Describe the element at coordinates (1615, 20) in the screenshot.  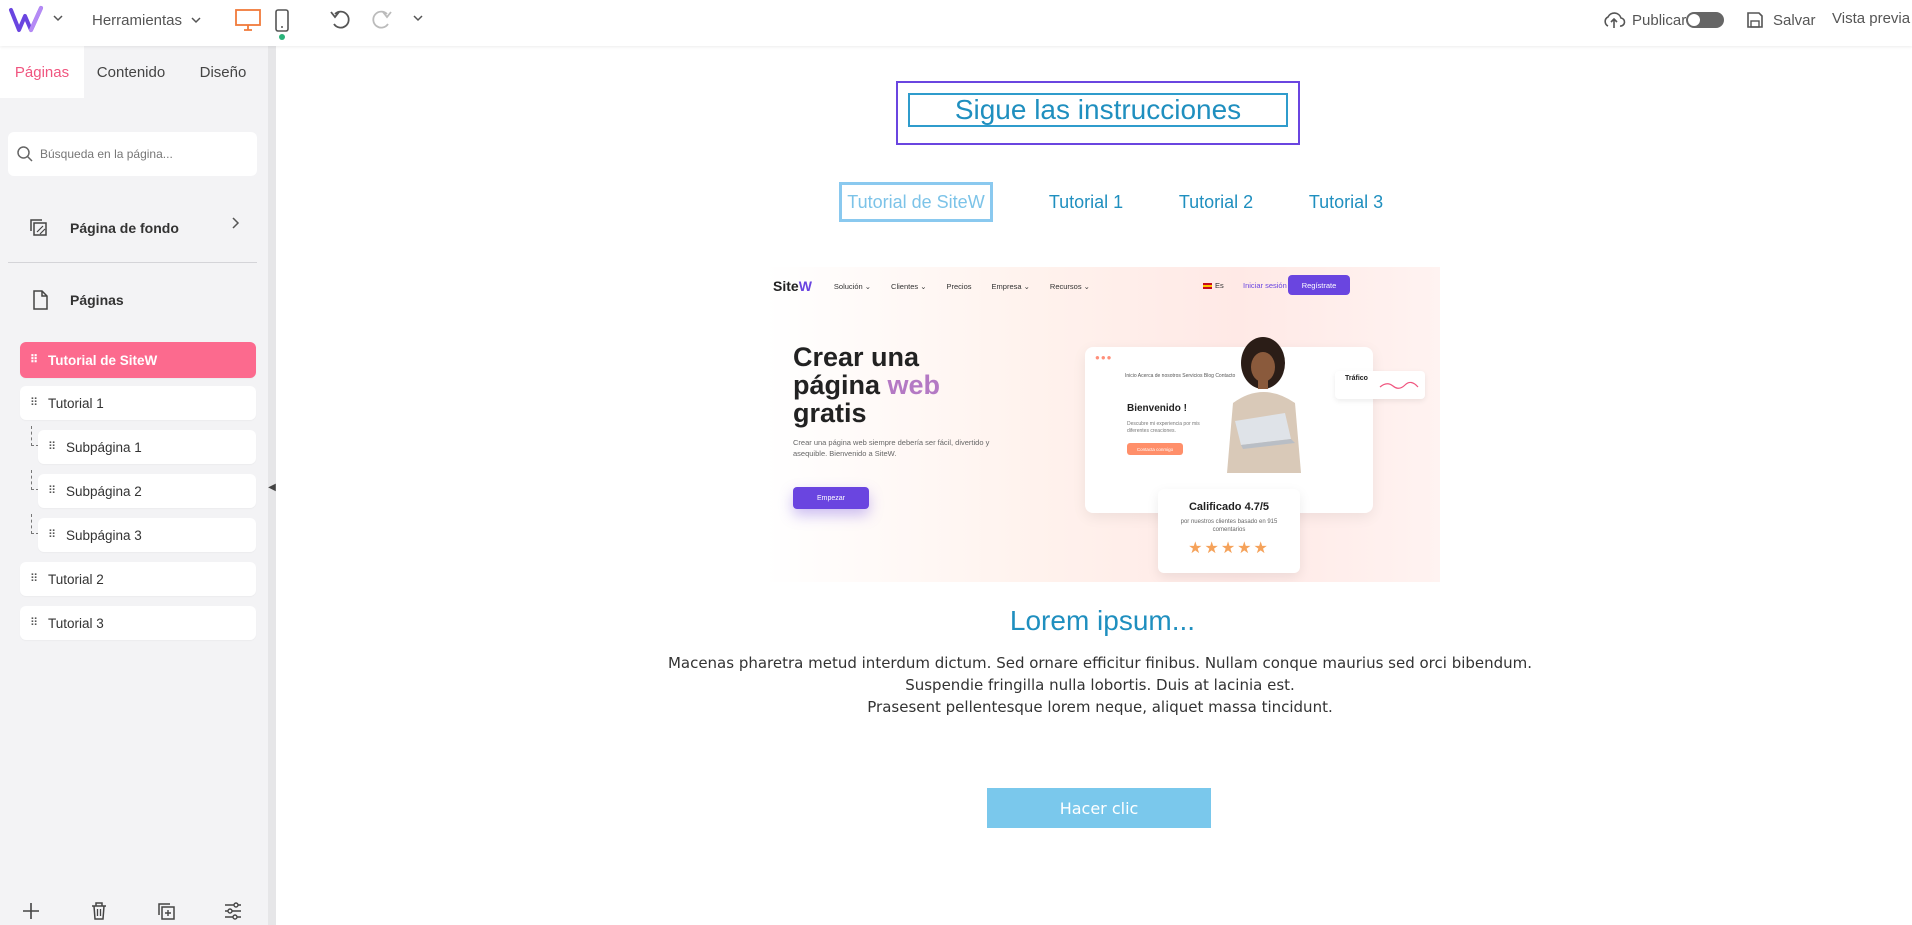
I see `cloud-upload-icon` at that location.